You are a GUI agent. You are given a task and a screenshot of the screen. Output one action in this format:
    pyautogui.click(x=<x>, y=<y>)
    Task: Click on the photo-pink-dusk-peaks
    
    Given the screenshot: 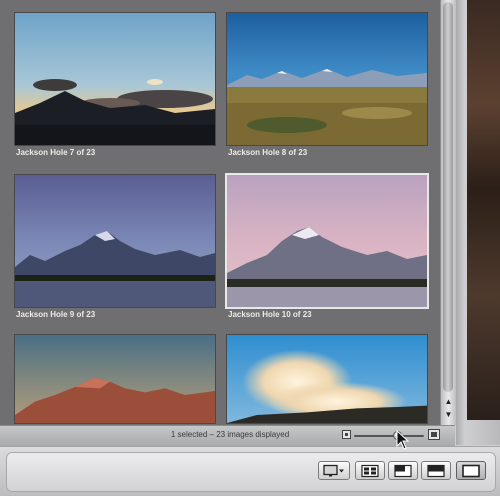 What is the action you would take?
    pyautogui.click(x=327, y=241)
    